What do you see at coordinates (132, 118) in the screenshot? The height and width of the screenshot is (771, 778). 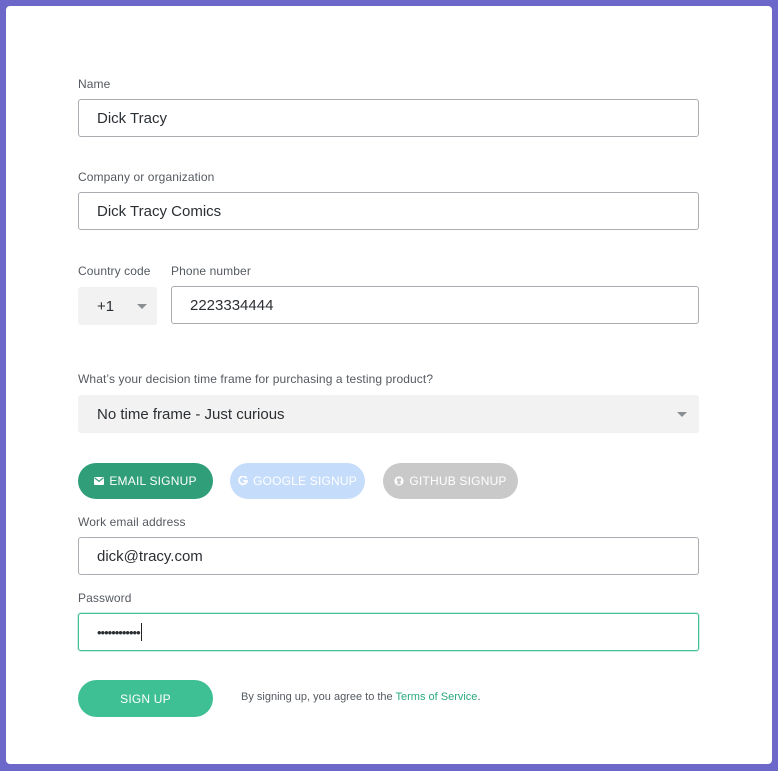 I see `name-input-value: Dick Tracy` at bounding box center [132, 118].